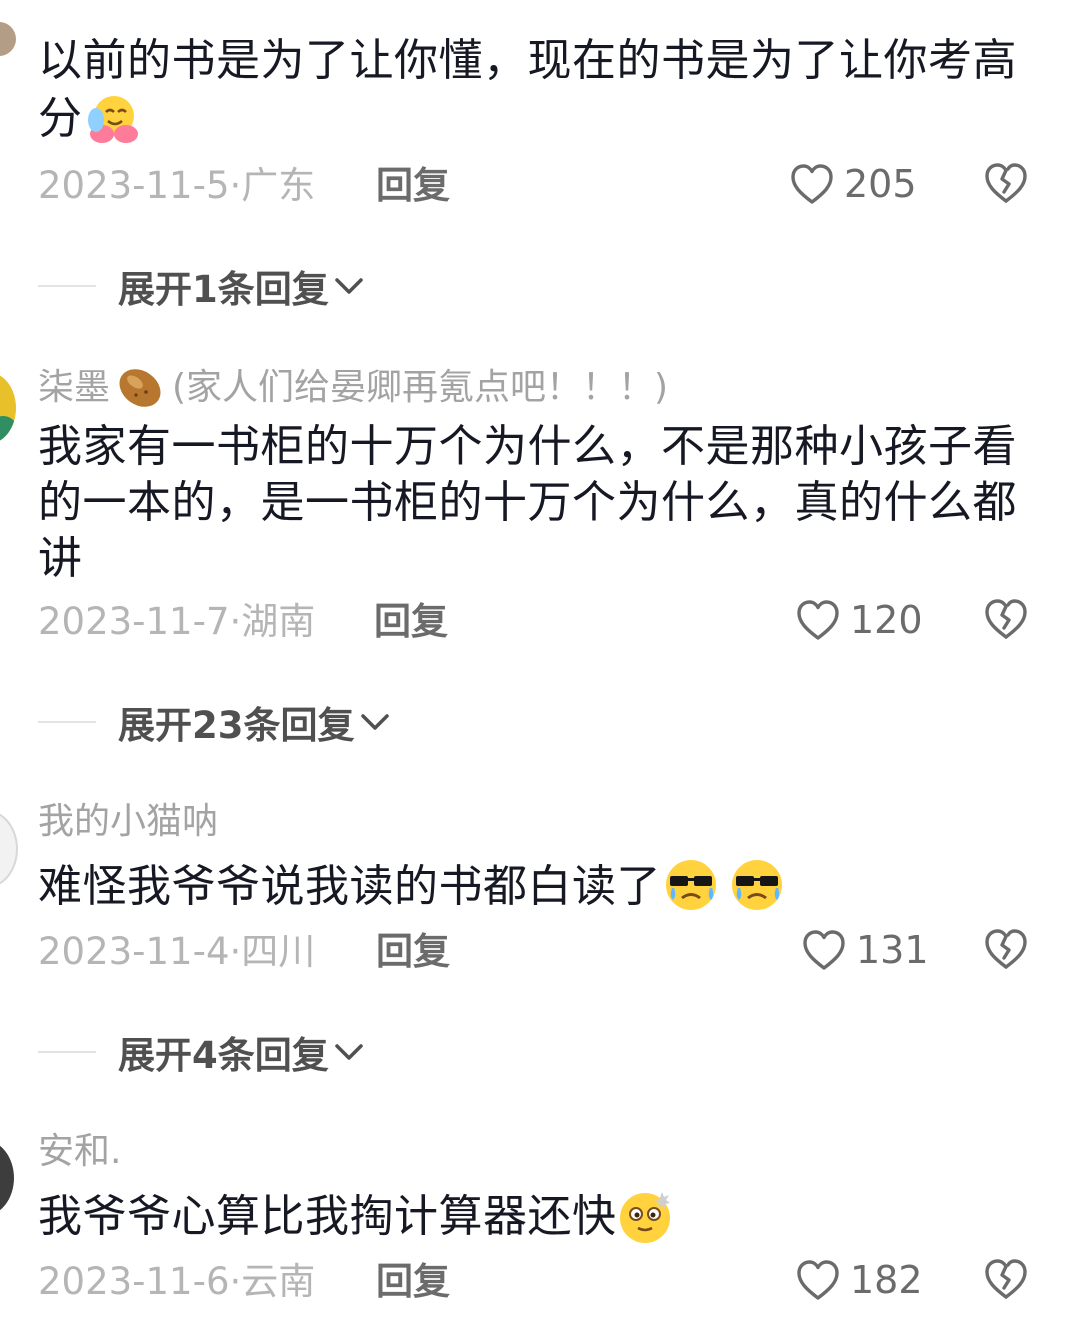  I want to click on like-button: 120, so click(859, 620).